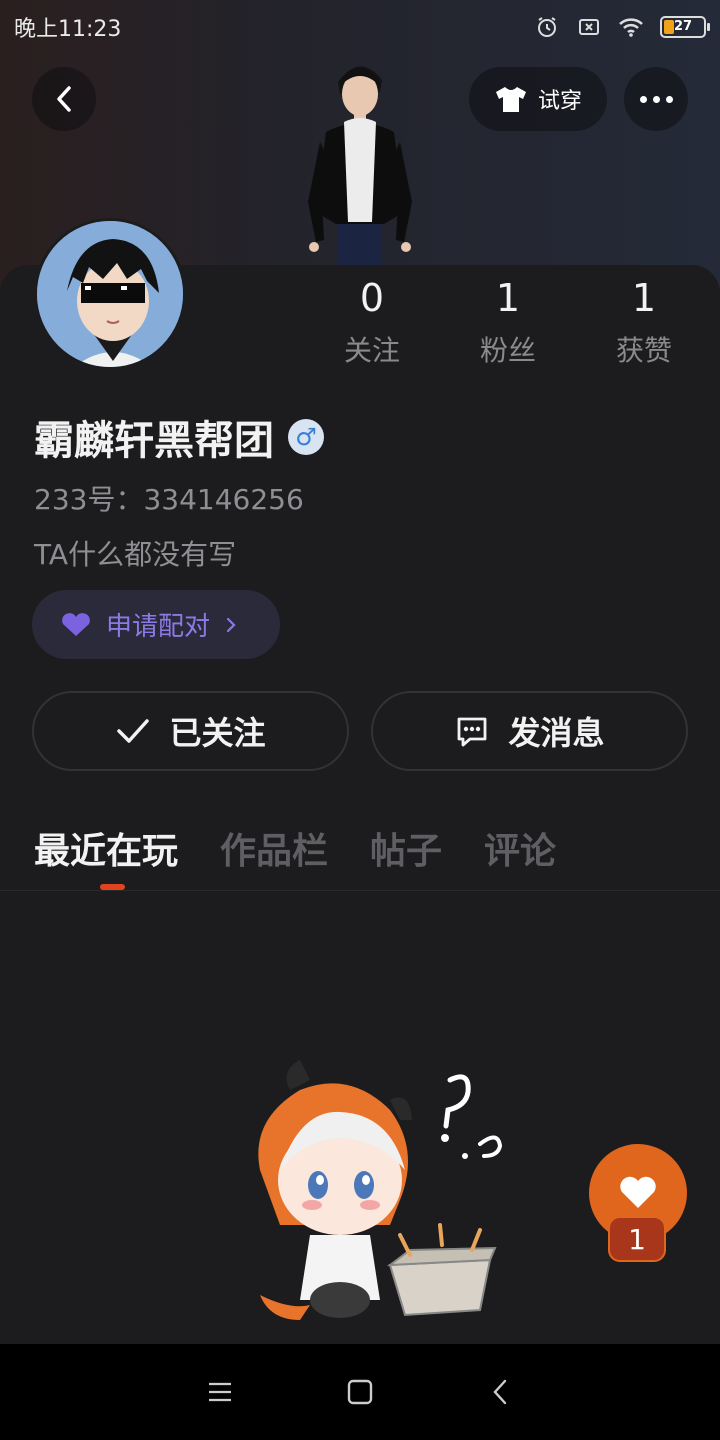  What do you see at coordinates (375, 1195) in the screenshot?
I see `empty-state-illustration` at bounding box center [375, 1195].